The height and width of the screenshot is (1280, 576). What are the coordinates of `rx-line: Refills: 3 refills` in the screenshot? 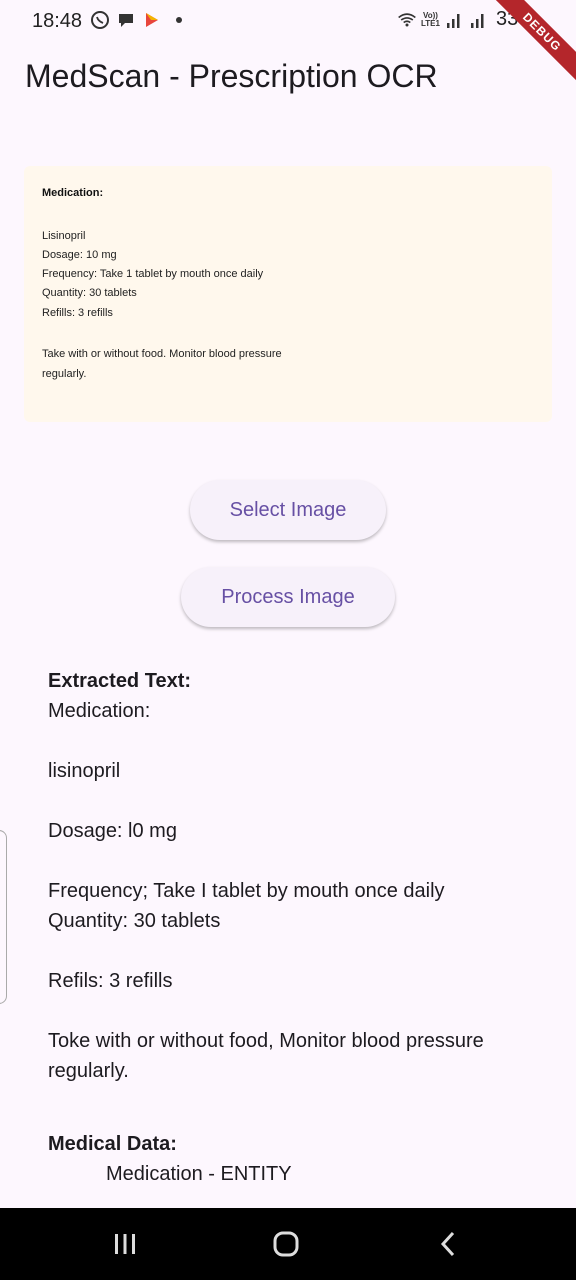 It's located at (77, 313).